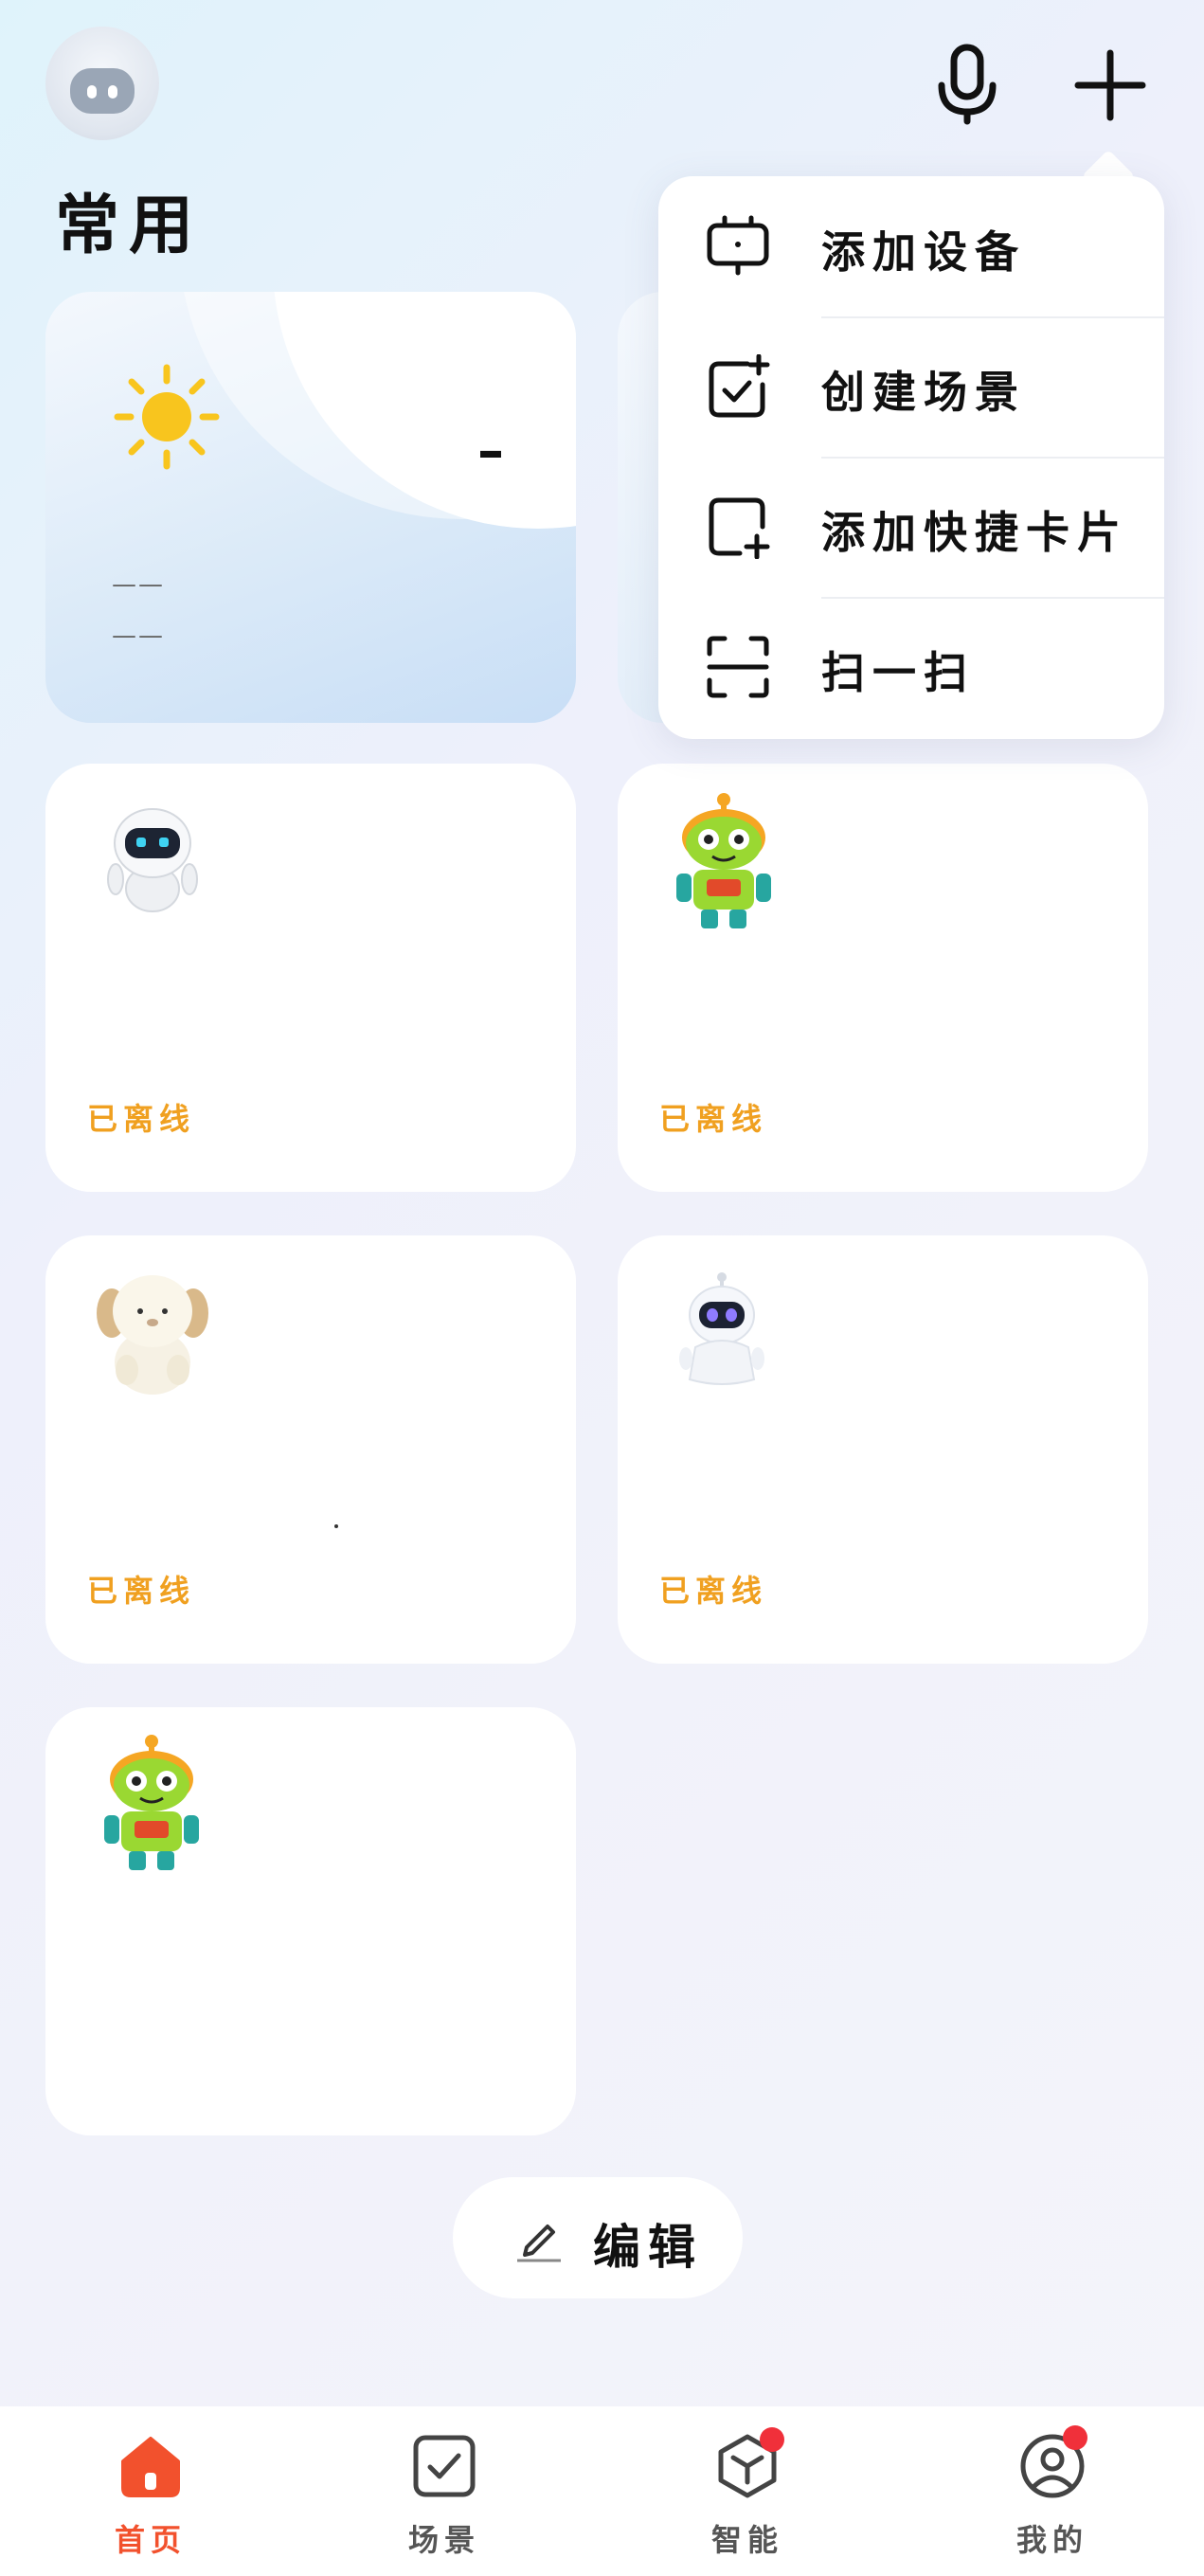  I want to click on edit-button: 编辑, so click(598, 2237).